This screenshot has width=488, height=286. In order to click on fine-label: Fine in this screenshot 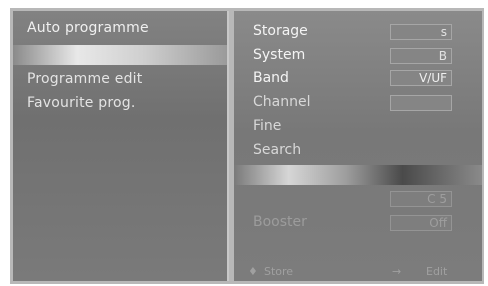, I will do `click(267, 126)`.